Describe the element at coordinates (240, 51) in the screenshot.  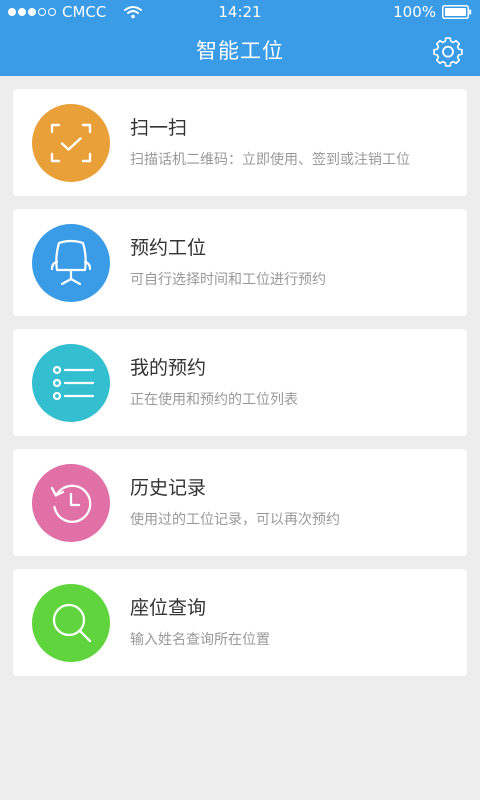
I see `page-title: 智能工位` at that location.